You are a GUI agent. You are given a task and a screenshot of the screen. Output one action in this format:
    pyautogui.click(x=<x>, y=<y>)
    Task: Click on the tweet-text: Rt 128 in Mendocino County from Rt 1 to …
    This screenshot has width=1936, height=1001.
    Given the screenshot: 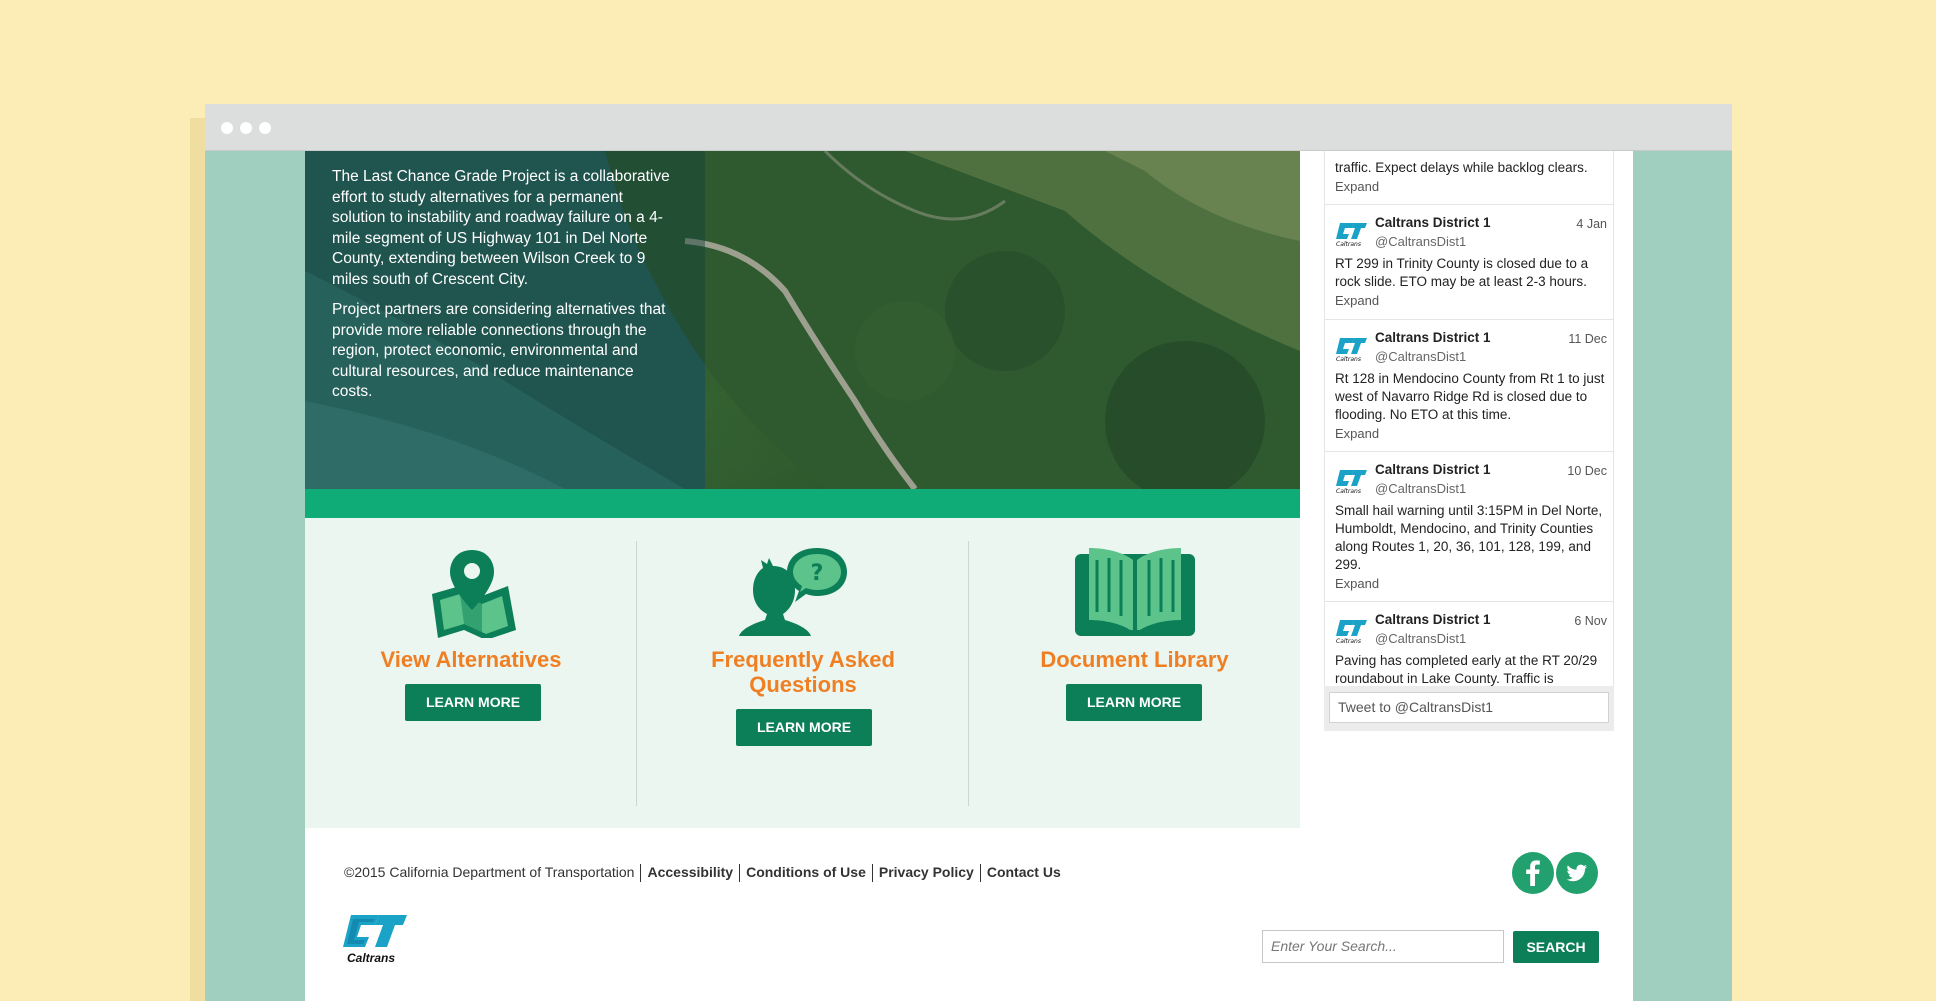 What is the action you would take?
    pyautogui.click(x=1470, y=396)
    